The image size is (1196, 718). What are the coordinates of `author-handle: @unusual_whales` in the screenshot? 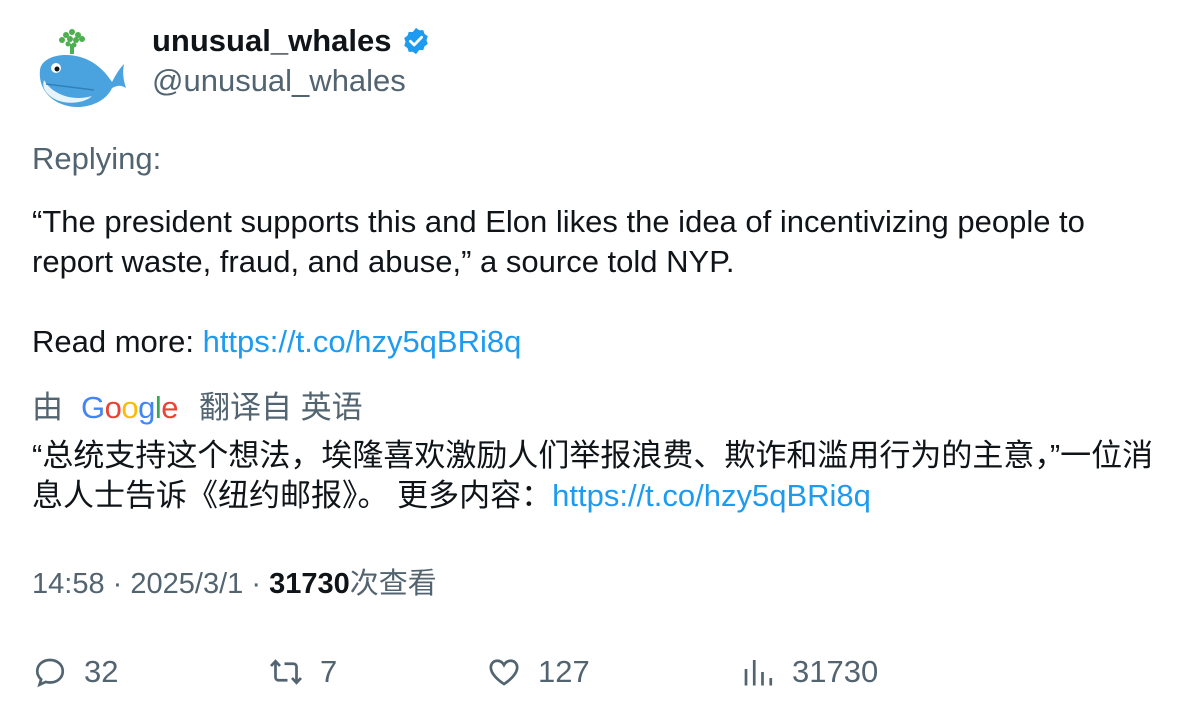 It's located at (279, 81).